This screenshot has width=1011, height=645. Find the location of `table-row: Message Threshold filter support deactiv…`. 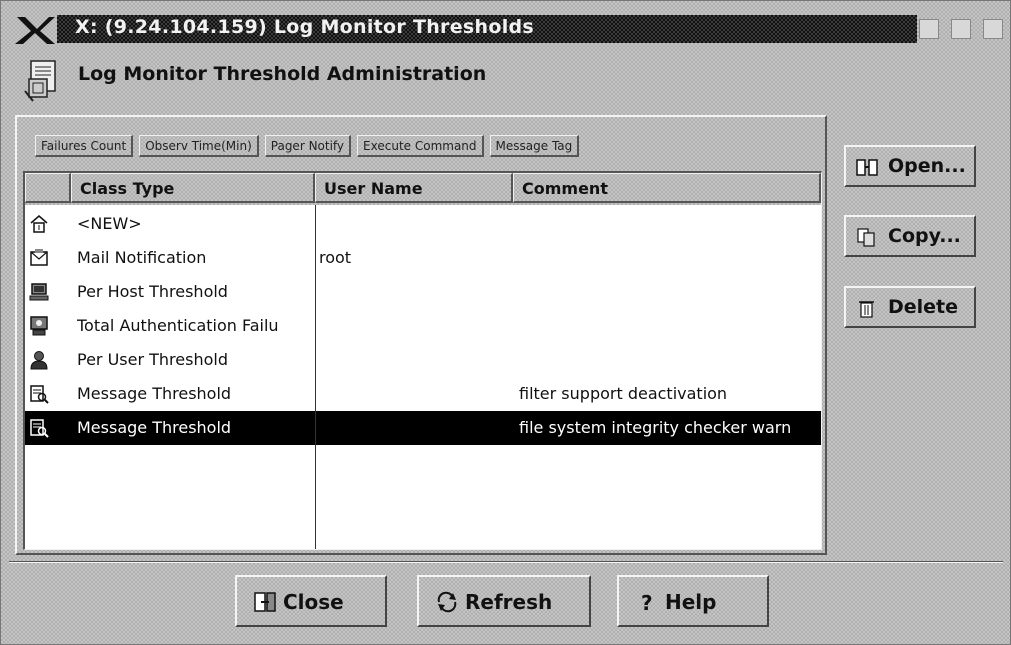

table-row: Message Threshold filter support deactiv… is located at coordinates (423, 394).